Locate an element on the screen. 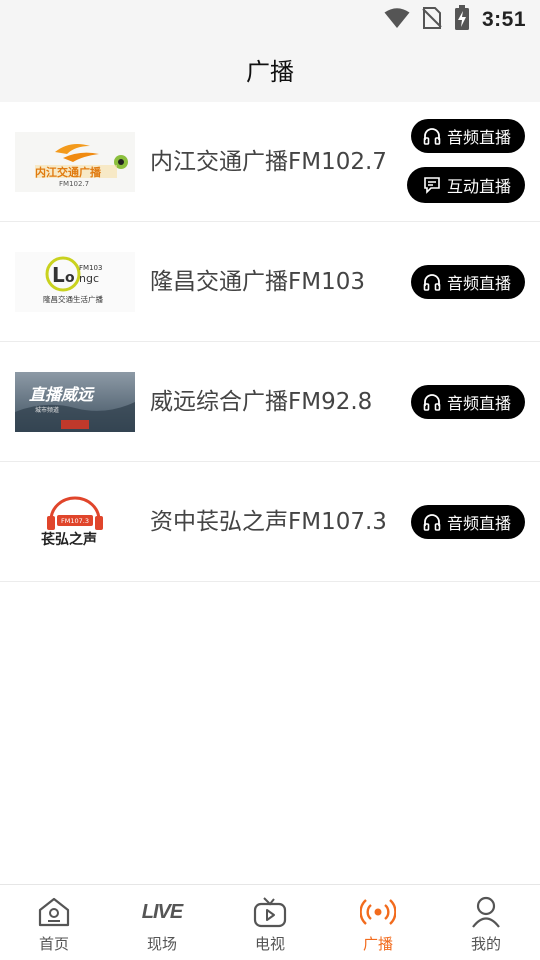  tab-live: LIVE 现场 is located at coordinates (162, 922).